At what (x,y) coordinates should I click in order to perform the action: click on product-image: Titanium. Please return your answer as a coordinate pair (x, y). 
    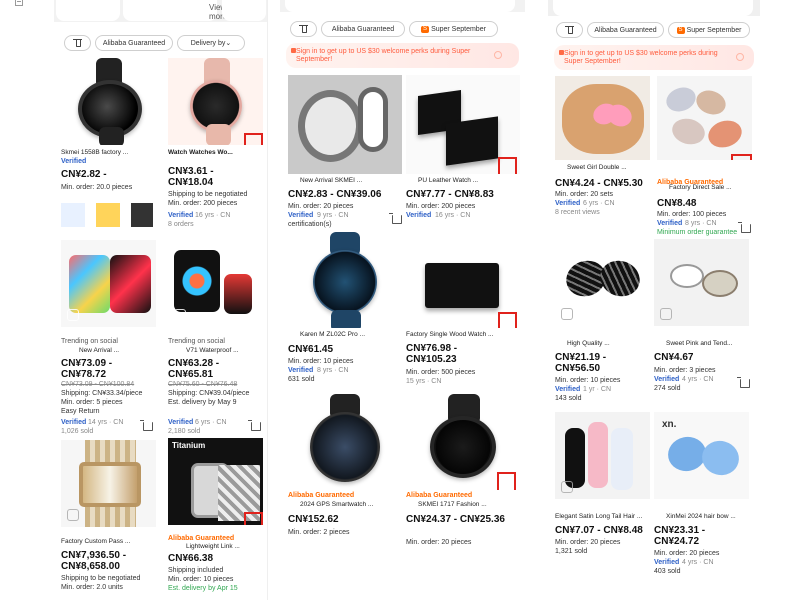
    Looking at the image, I should click on (215, 481).